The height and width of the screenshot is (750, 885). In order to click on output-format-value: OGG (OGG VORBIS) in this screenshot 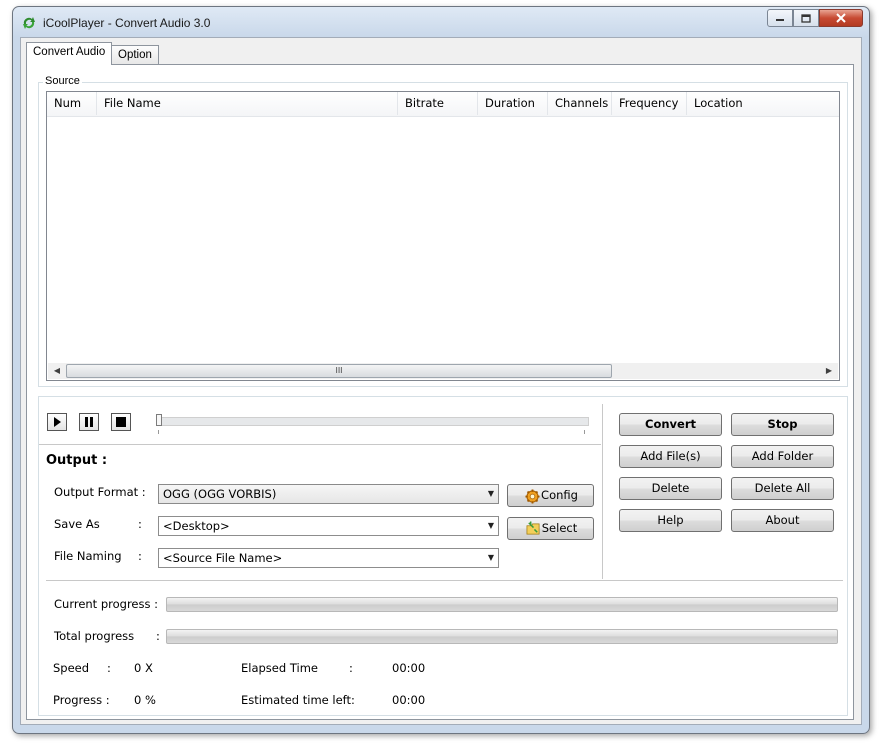, I will do `click(220, 494)`.